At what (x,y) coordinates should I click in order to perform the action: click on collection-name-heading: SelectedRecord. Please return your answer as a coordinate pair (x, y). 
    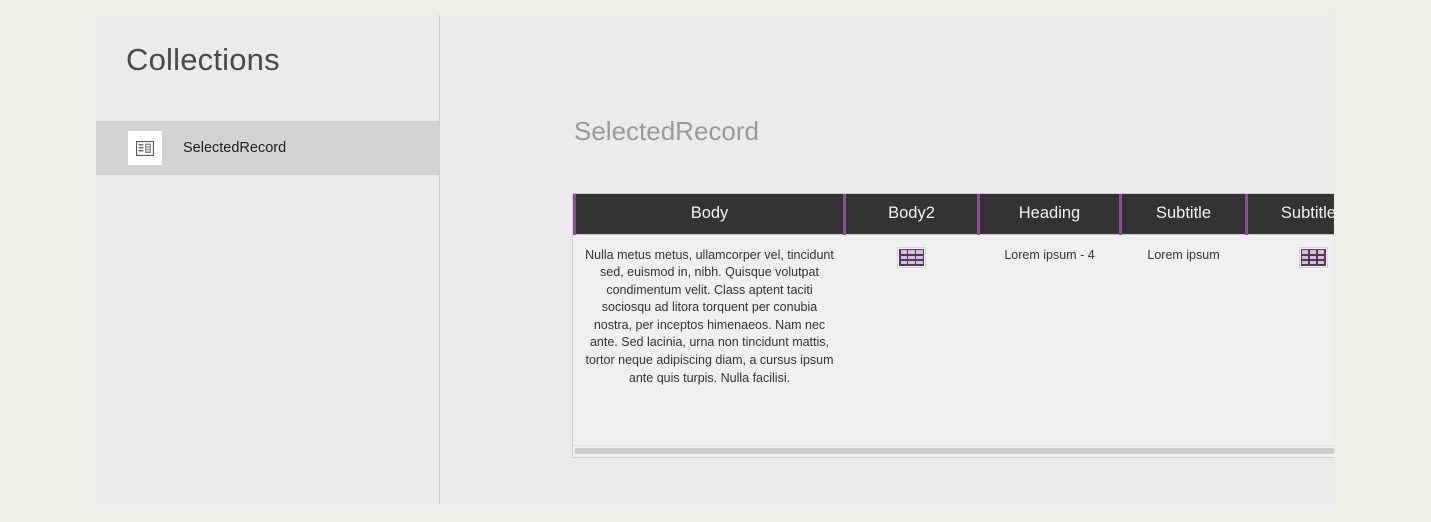
    Looking at the image, I should click on (666, 131).